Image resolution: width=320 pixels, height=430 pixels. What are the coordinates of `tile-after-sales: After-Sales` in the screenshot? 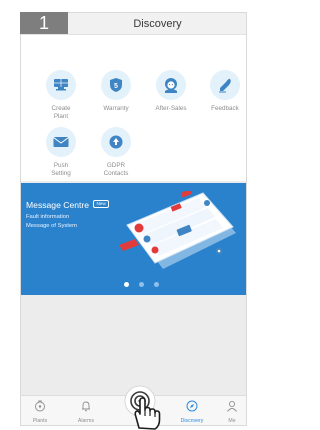 It's located at (171, 91).